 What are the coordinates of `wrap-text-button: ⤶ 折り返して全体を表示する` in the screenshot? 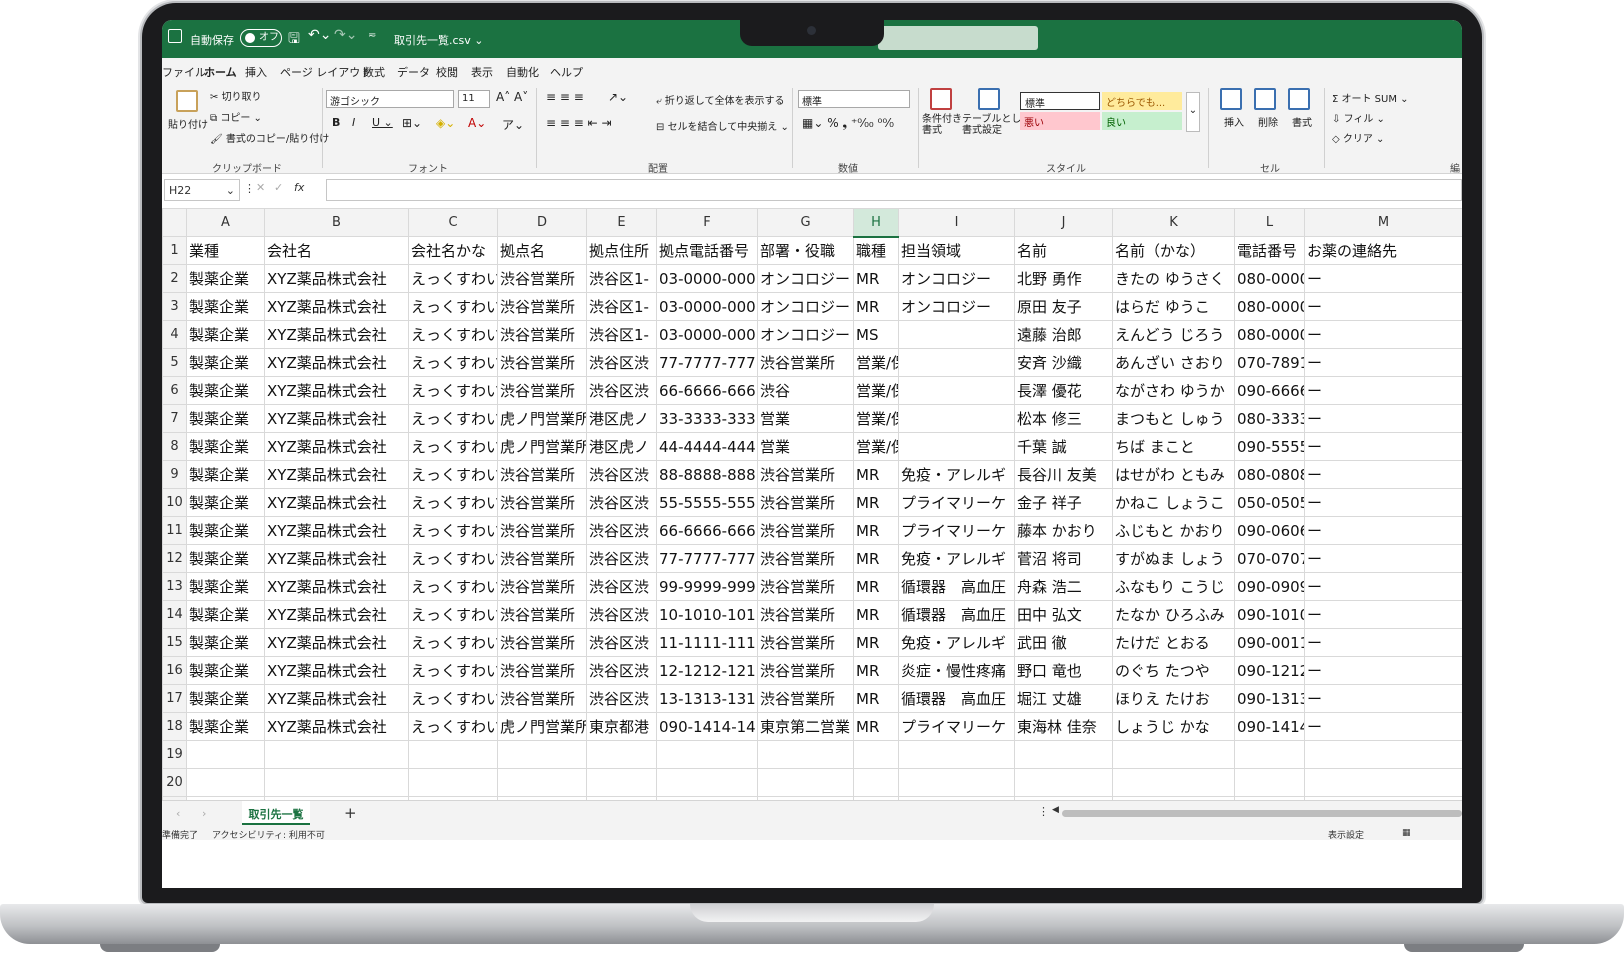 It's located at (720, 99).